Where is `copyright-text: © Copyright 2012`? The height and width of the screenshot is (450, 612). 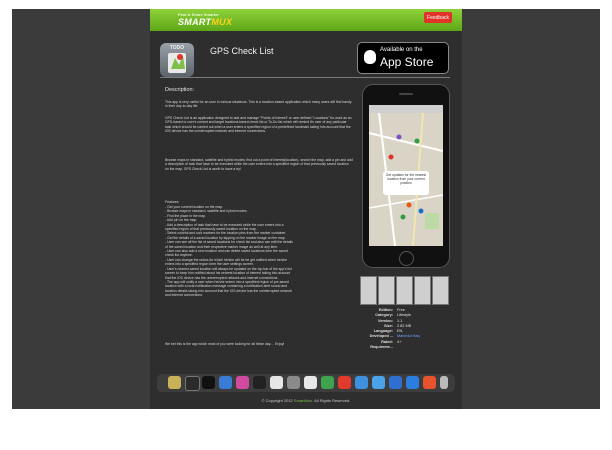
copyright-text: © Copyright 2012 is located at coordinates (277, 400).